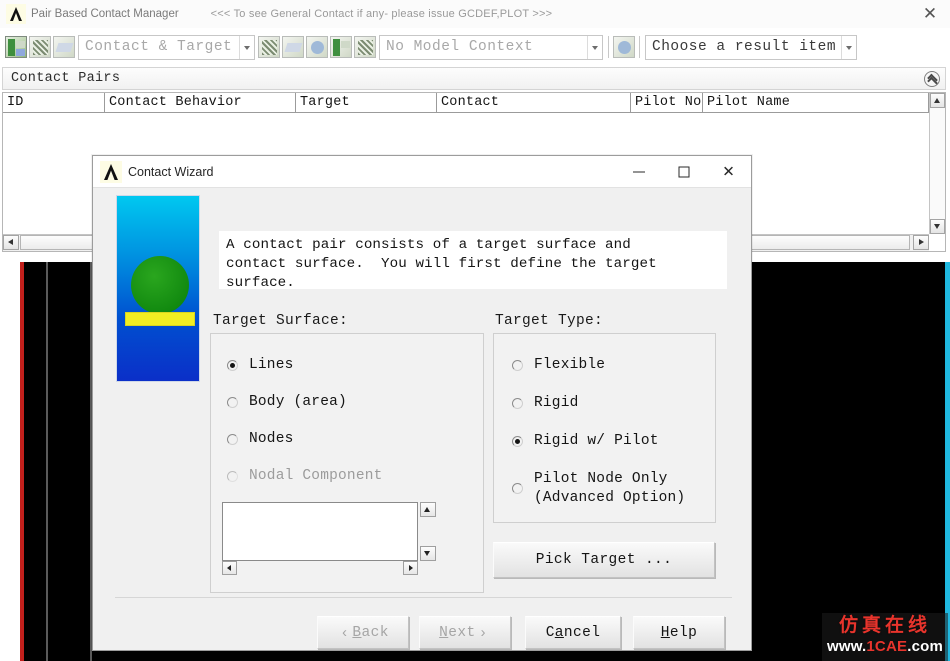  Describe the element at coordinates (160, 285) in the screenshot. I see `illustration-green-circle` at that location.